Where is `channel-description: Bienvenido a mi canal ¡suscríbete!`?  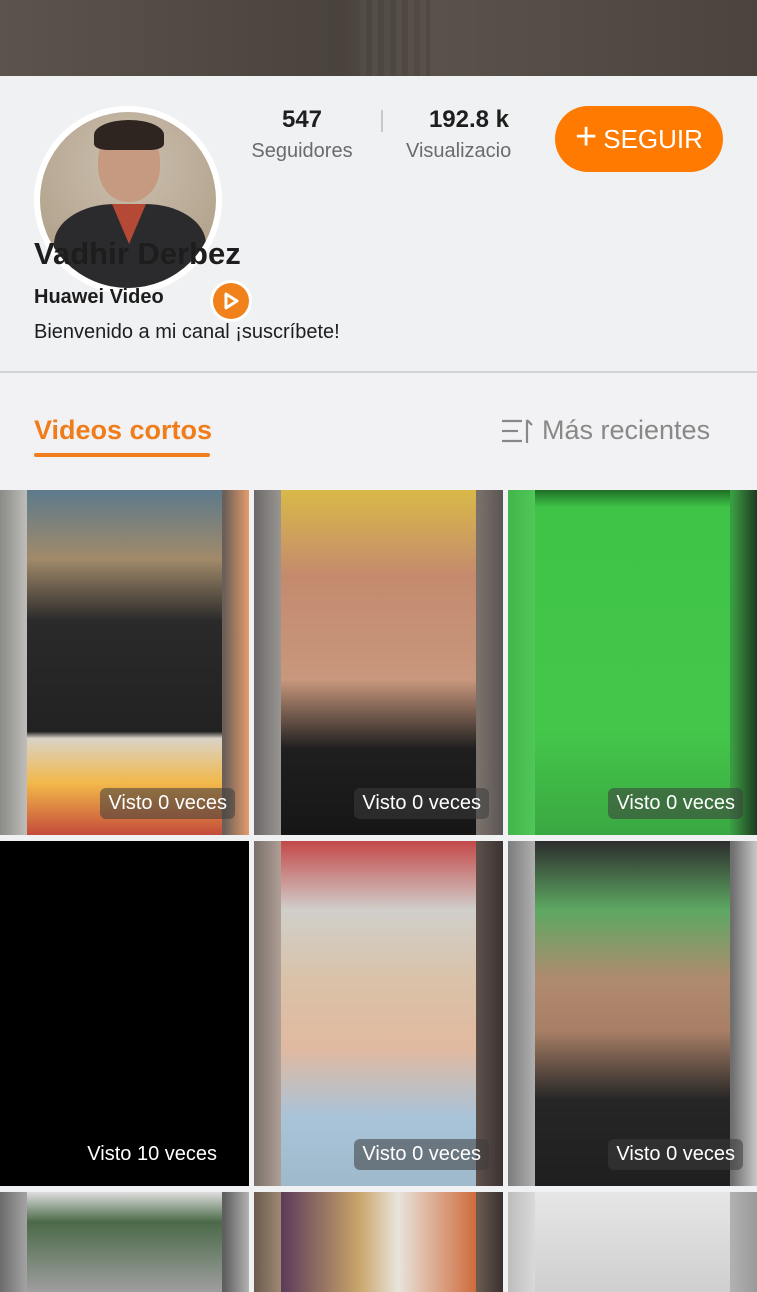
channel-description: Bienvenido a mi canal ¡suscríbete! is located at coordinates (187, 332).